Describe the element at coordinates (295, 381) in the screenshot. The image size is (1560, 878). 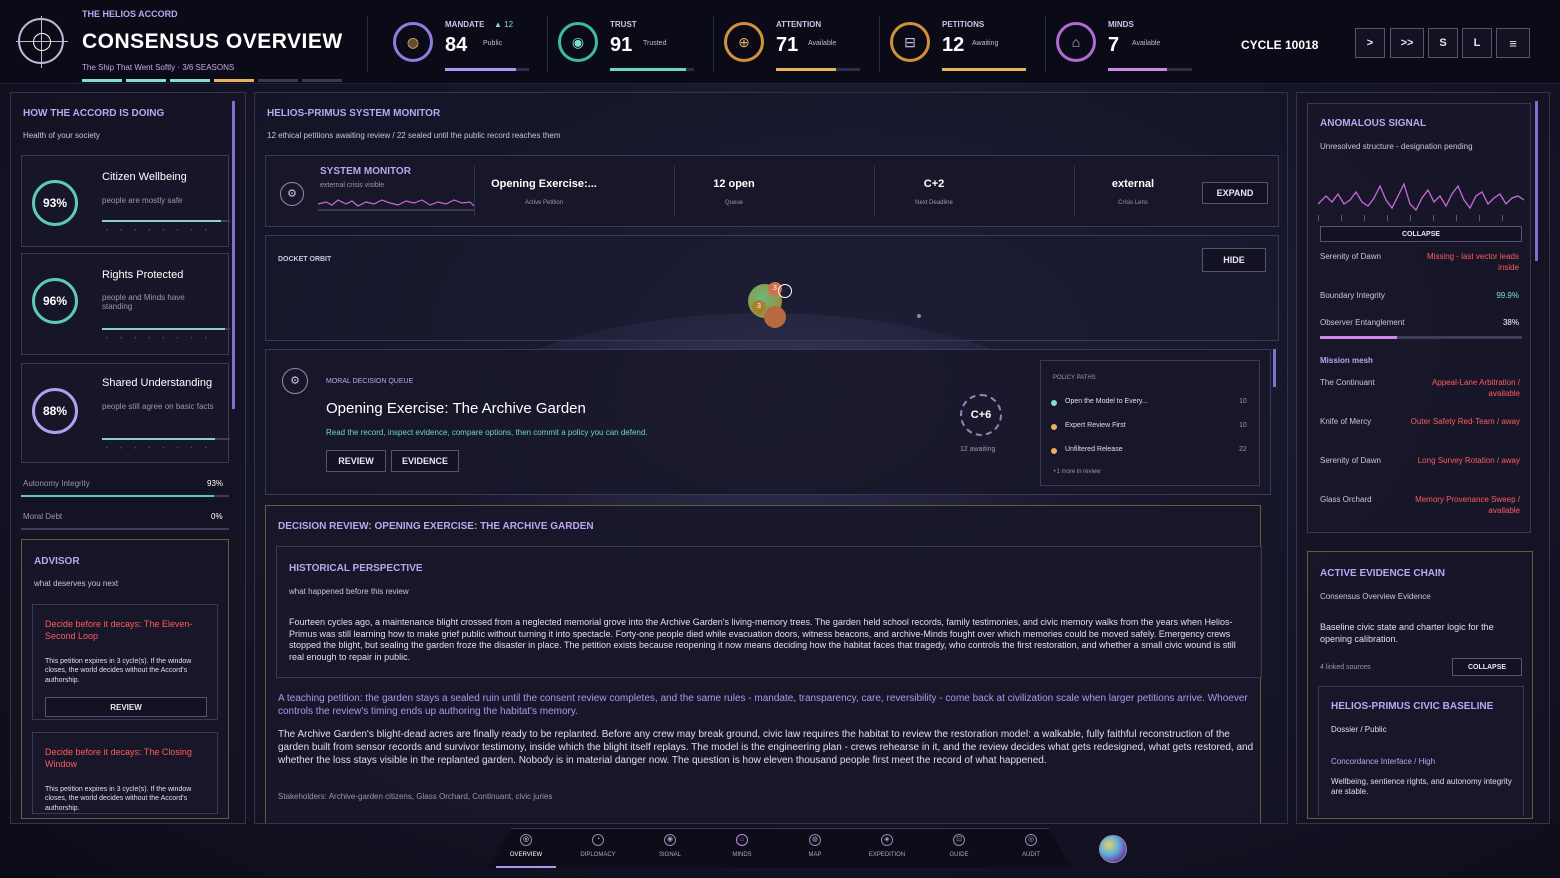
I see `queue-icon: ⚙` at that location.